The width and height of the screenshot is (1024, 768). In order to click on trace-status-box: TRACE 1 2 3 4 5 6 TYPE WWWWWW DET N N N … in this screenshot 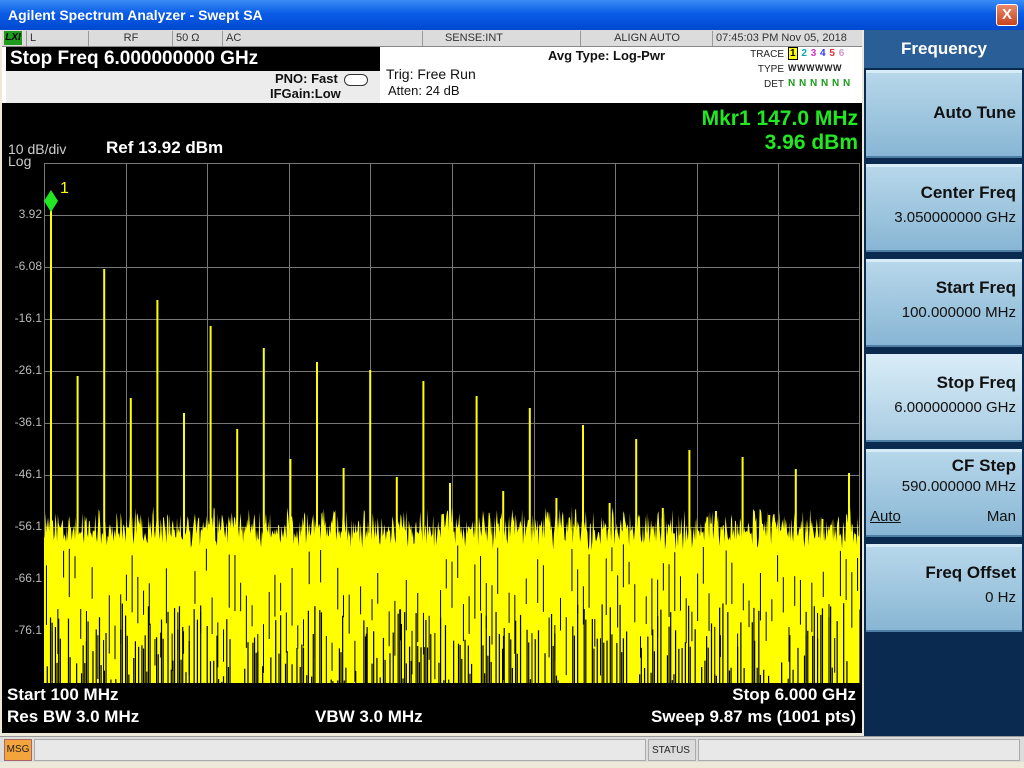, I will do `click(801, 70)`.